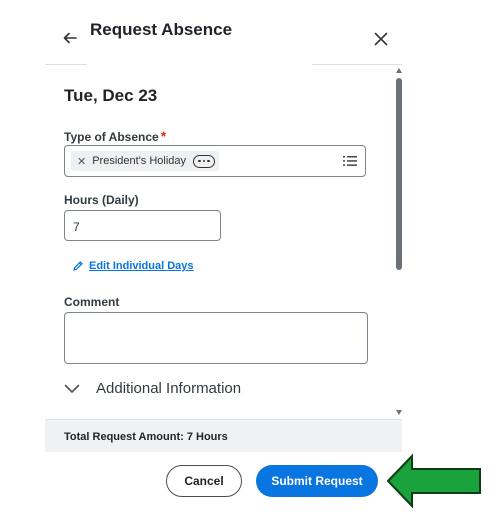 The height and width of the screenshot is (512, 500). I want to click on comment-label: Comment, so click(92, 302).